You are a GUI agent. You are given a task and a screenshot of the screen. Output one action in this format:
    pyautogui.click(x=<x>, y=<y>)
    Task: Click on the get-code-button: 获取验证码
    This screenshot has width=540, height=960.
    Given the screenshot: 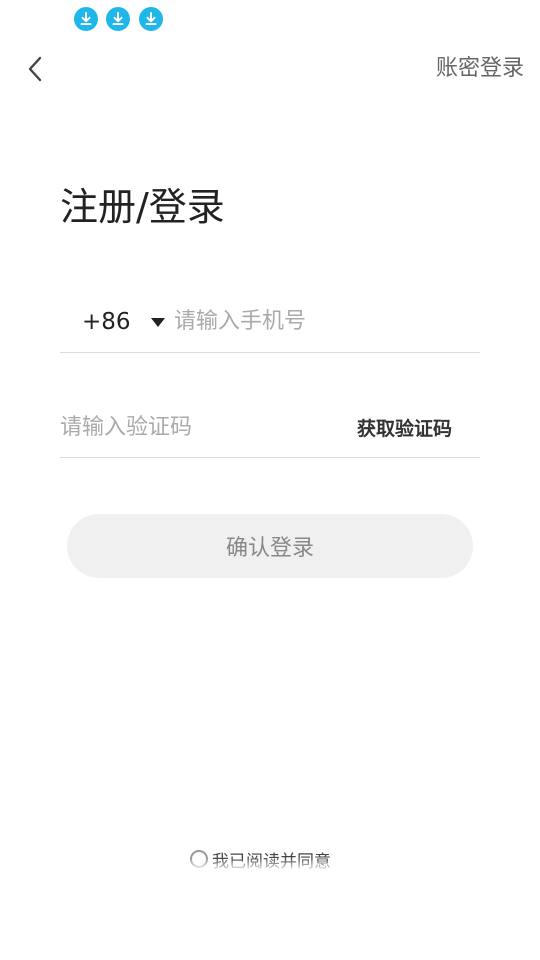 What is the action you would take?
    pyautogui.click(x=404, y=429)
    